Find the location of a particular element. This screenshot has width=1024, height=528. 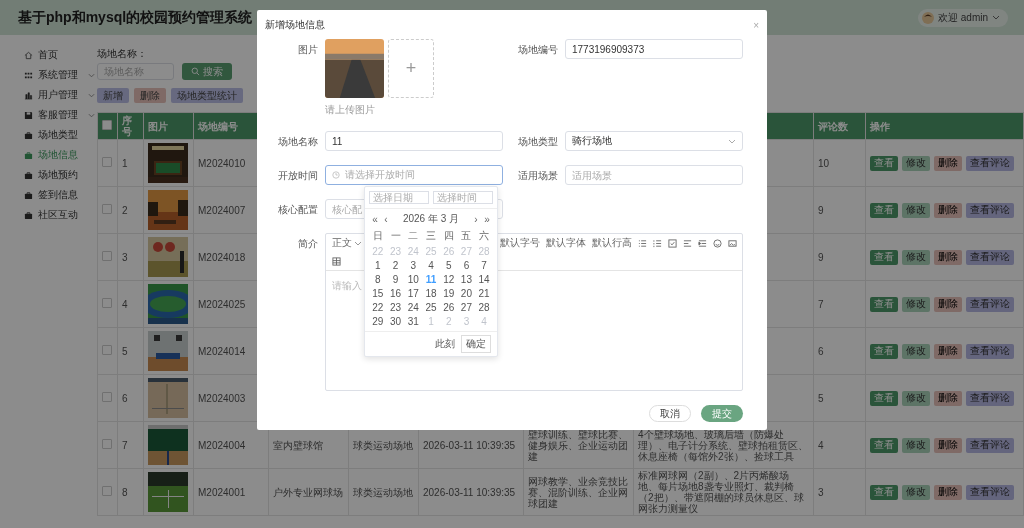

input-field: 1773196909373 is located at coordinates (654, 49).